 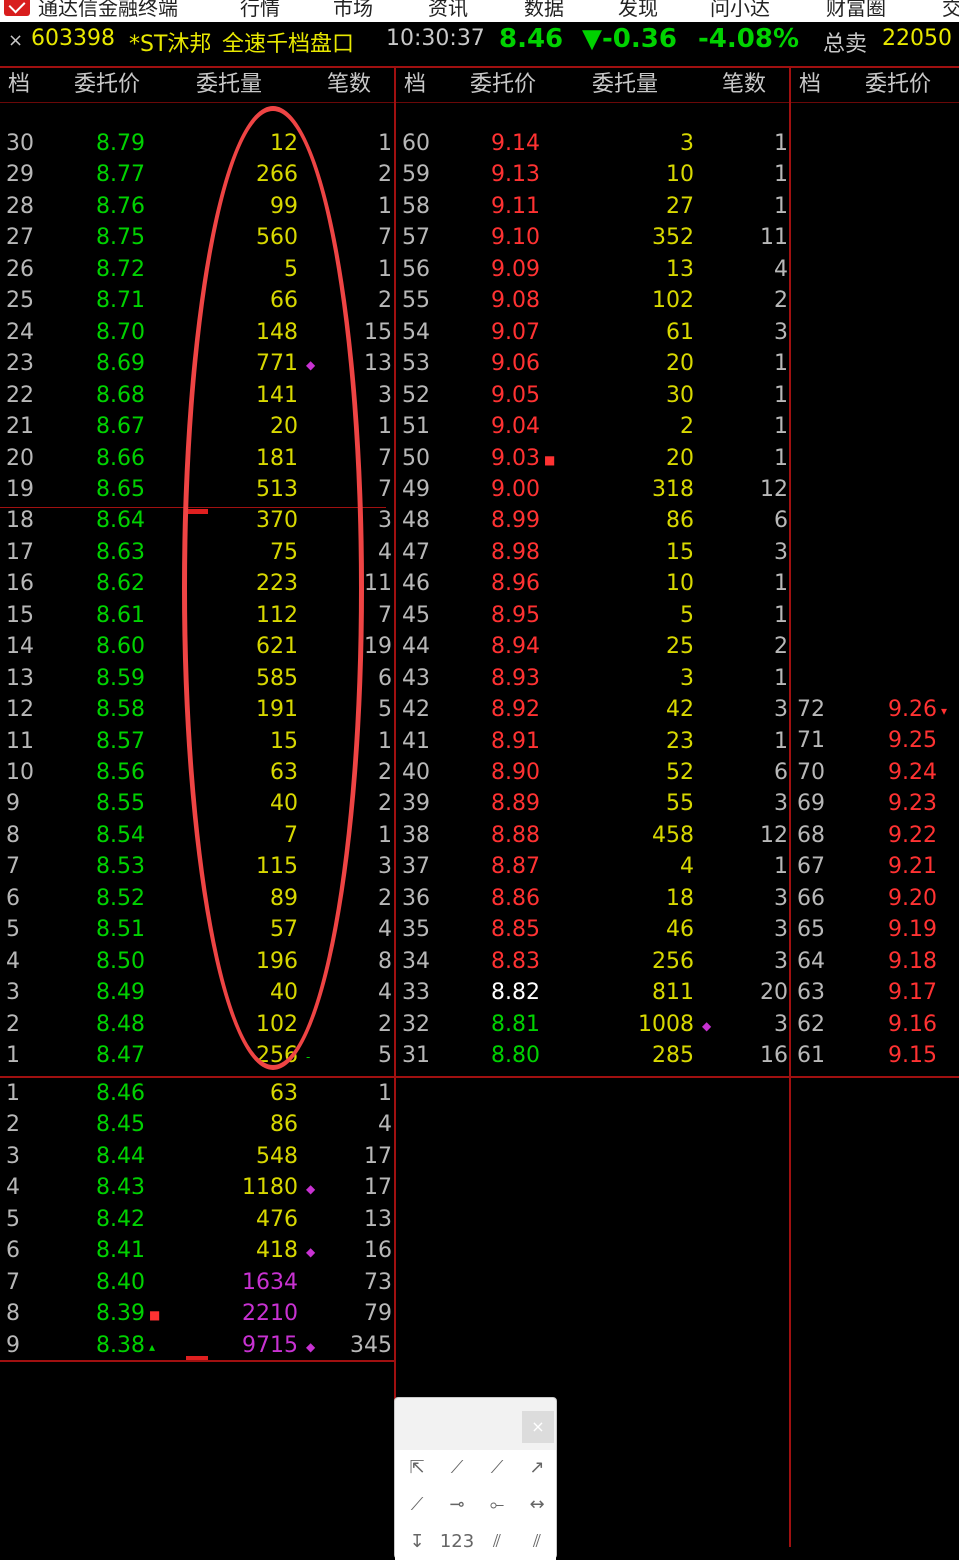 I want to click on order-row: 13 8.59 585 6, so click(x=197, y=678).